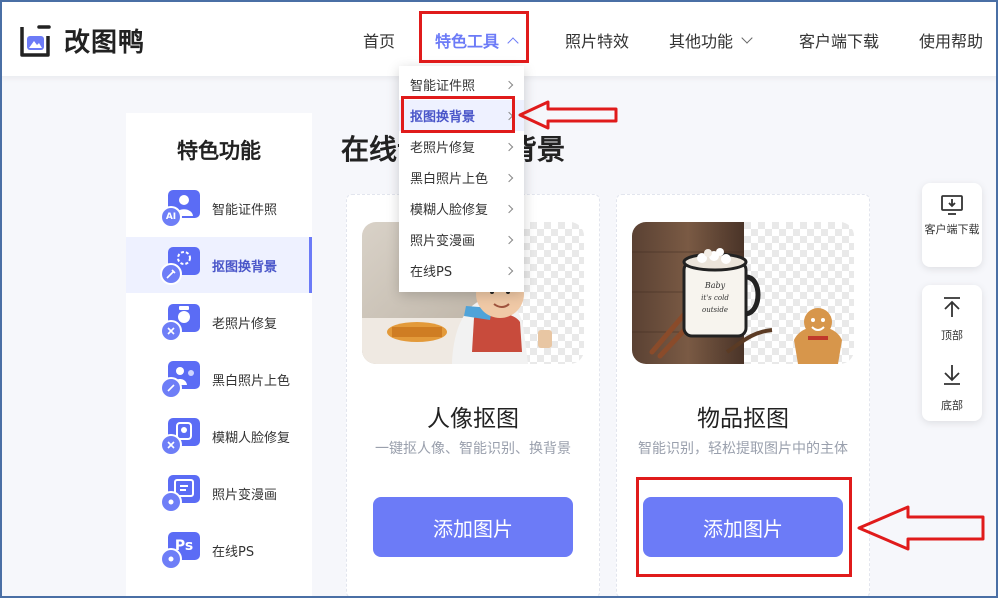 The height and width of the screenshot is (598, 998). Describe the element at coordinates (744, 527) in the screenshot. I see `annotation-box-add-image` at that location.